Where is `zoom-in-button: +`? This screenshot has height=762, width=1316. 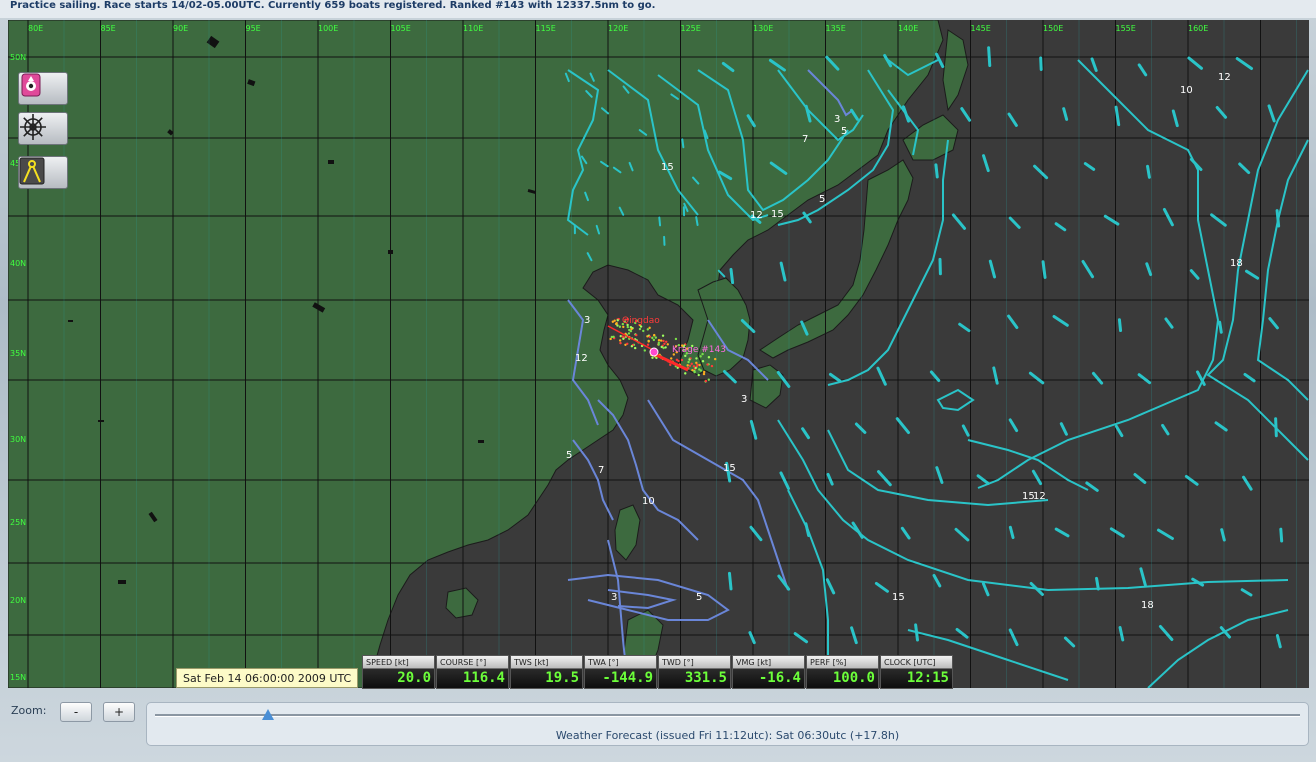 zoom-in-button: + is located at coordinates (119, 712).